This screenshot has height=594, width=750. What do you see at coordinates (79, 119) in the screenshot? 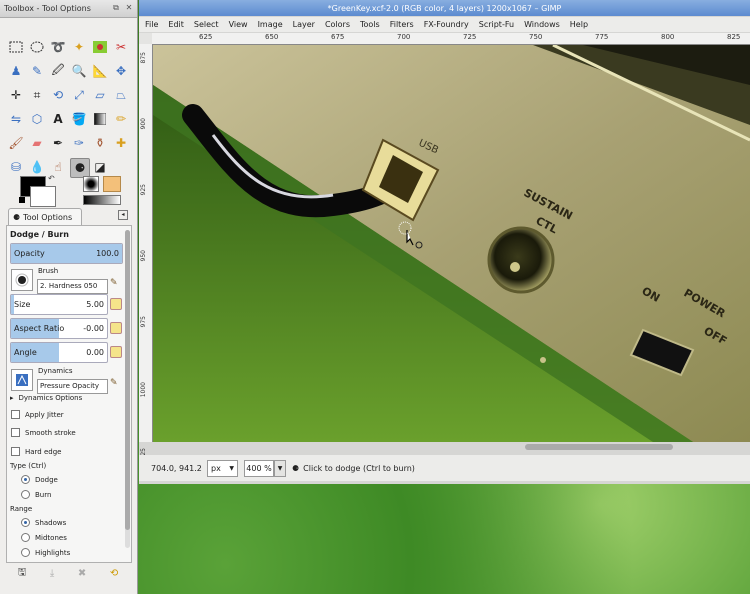
I see `bucket-fill-icon: 🪣` at bounding box center [79, 119].